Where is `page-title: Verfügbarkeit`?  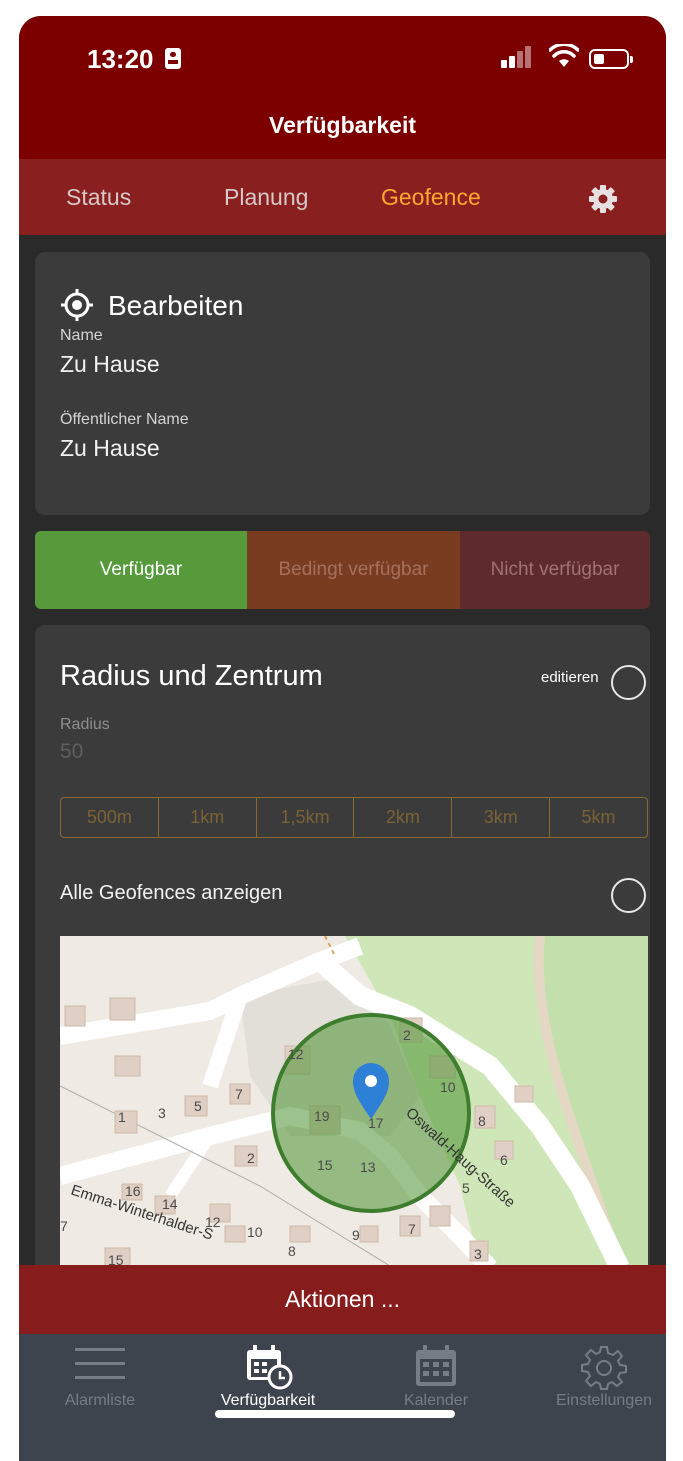
page-title: Verfügbarkeit is located at coordinates (342, 125).